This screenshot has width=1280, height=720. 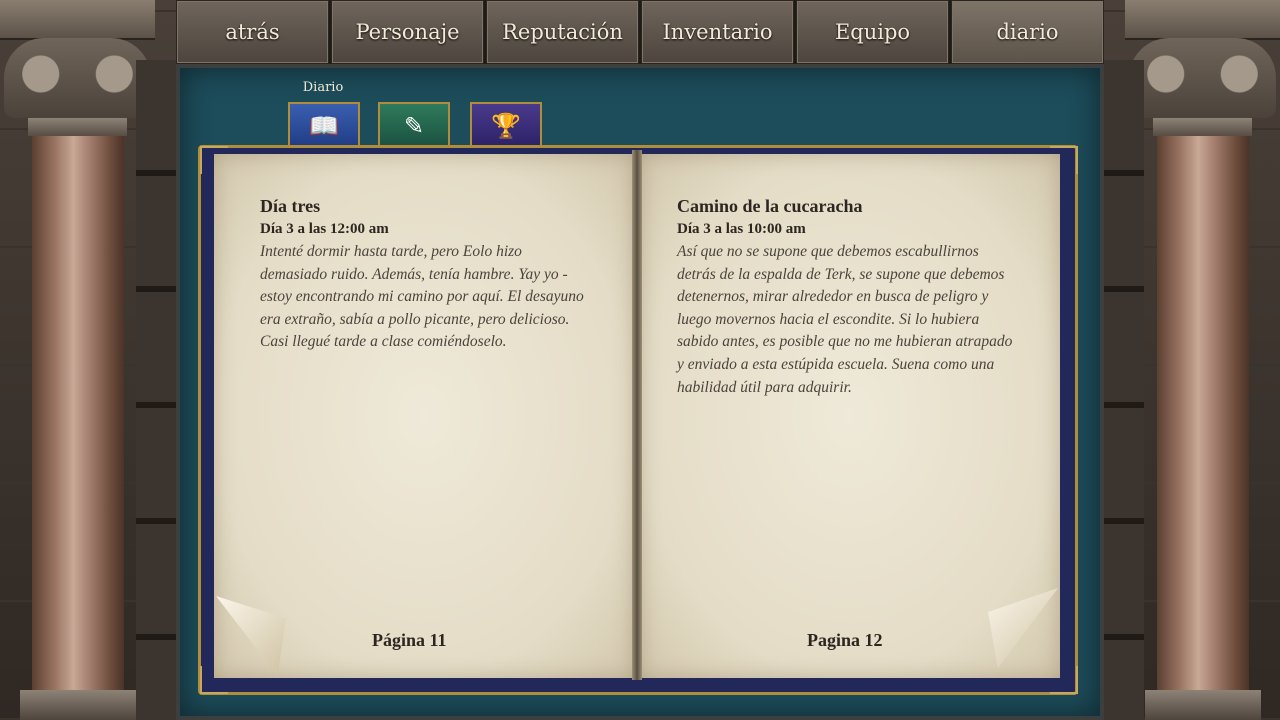 What do you see at coordinates (407, 32) in the screenshot?
I see `tab-character: Personaje` at bounding box center [407, 32].